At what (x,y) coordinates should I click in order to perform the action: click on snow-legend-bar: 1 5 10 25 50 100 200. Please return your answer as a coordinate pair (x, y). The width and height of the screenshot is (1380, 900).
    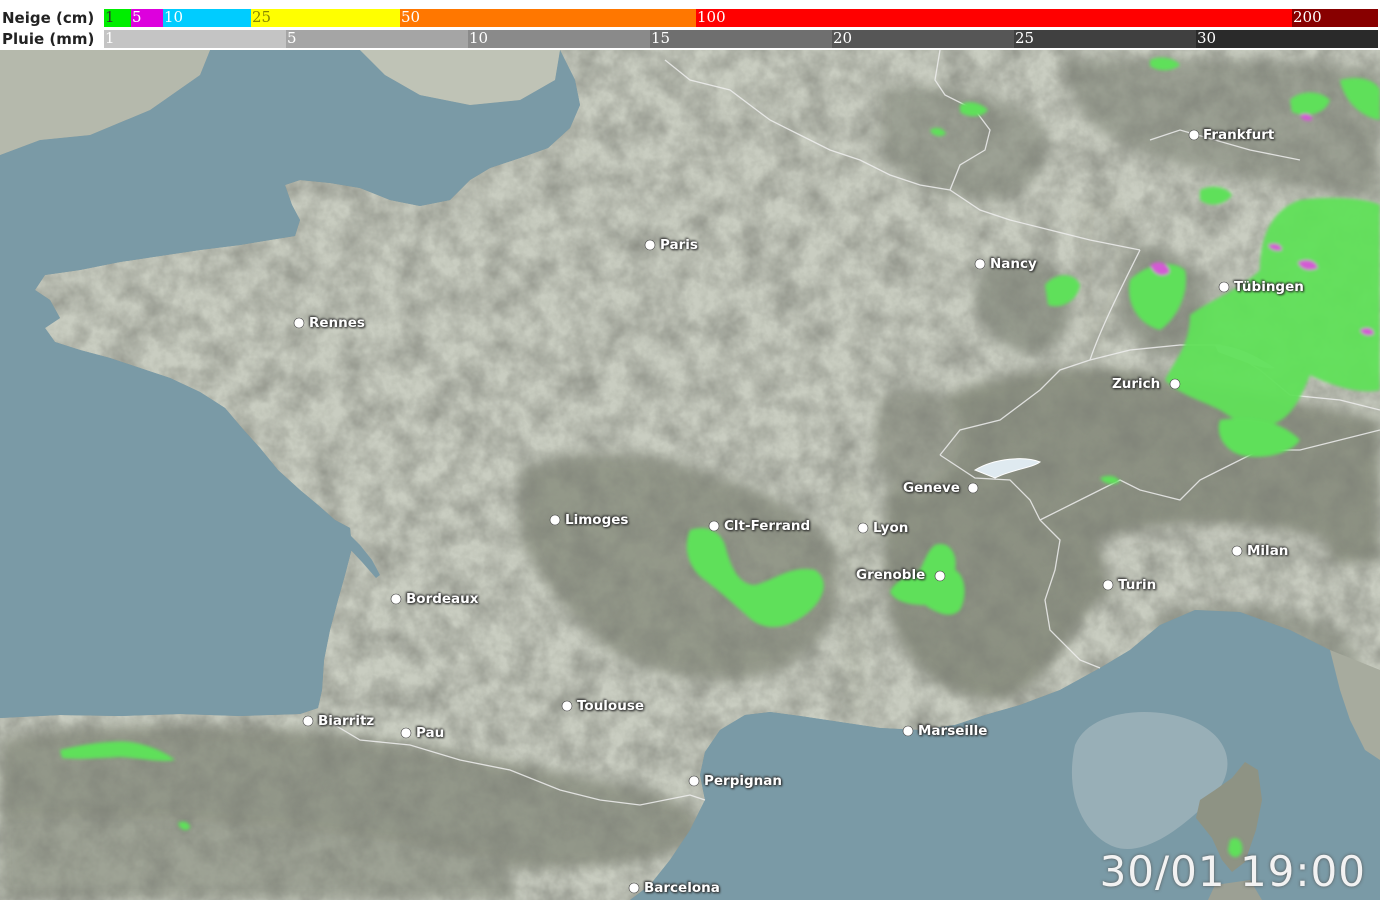
    Looking at the image, I should click on (741, 17).